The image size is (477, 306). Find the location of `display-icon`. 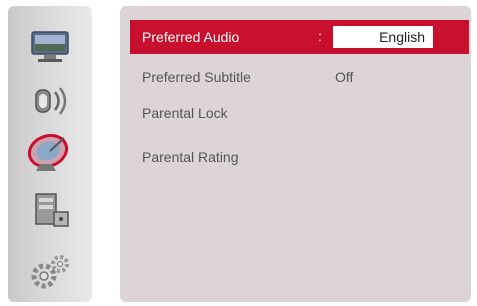

display-icon is located at coordinates (50, 45).